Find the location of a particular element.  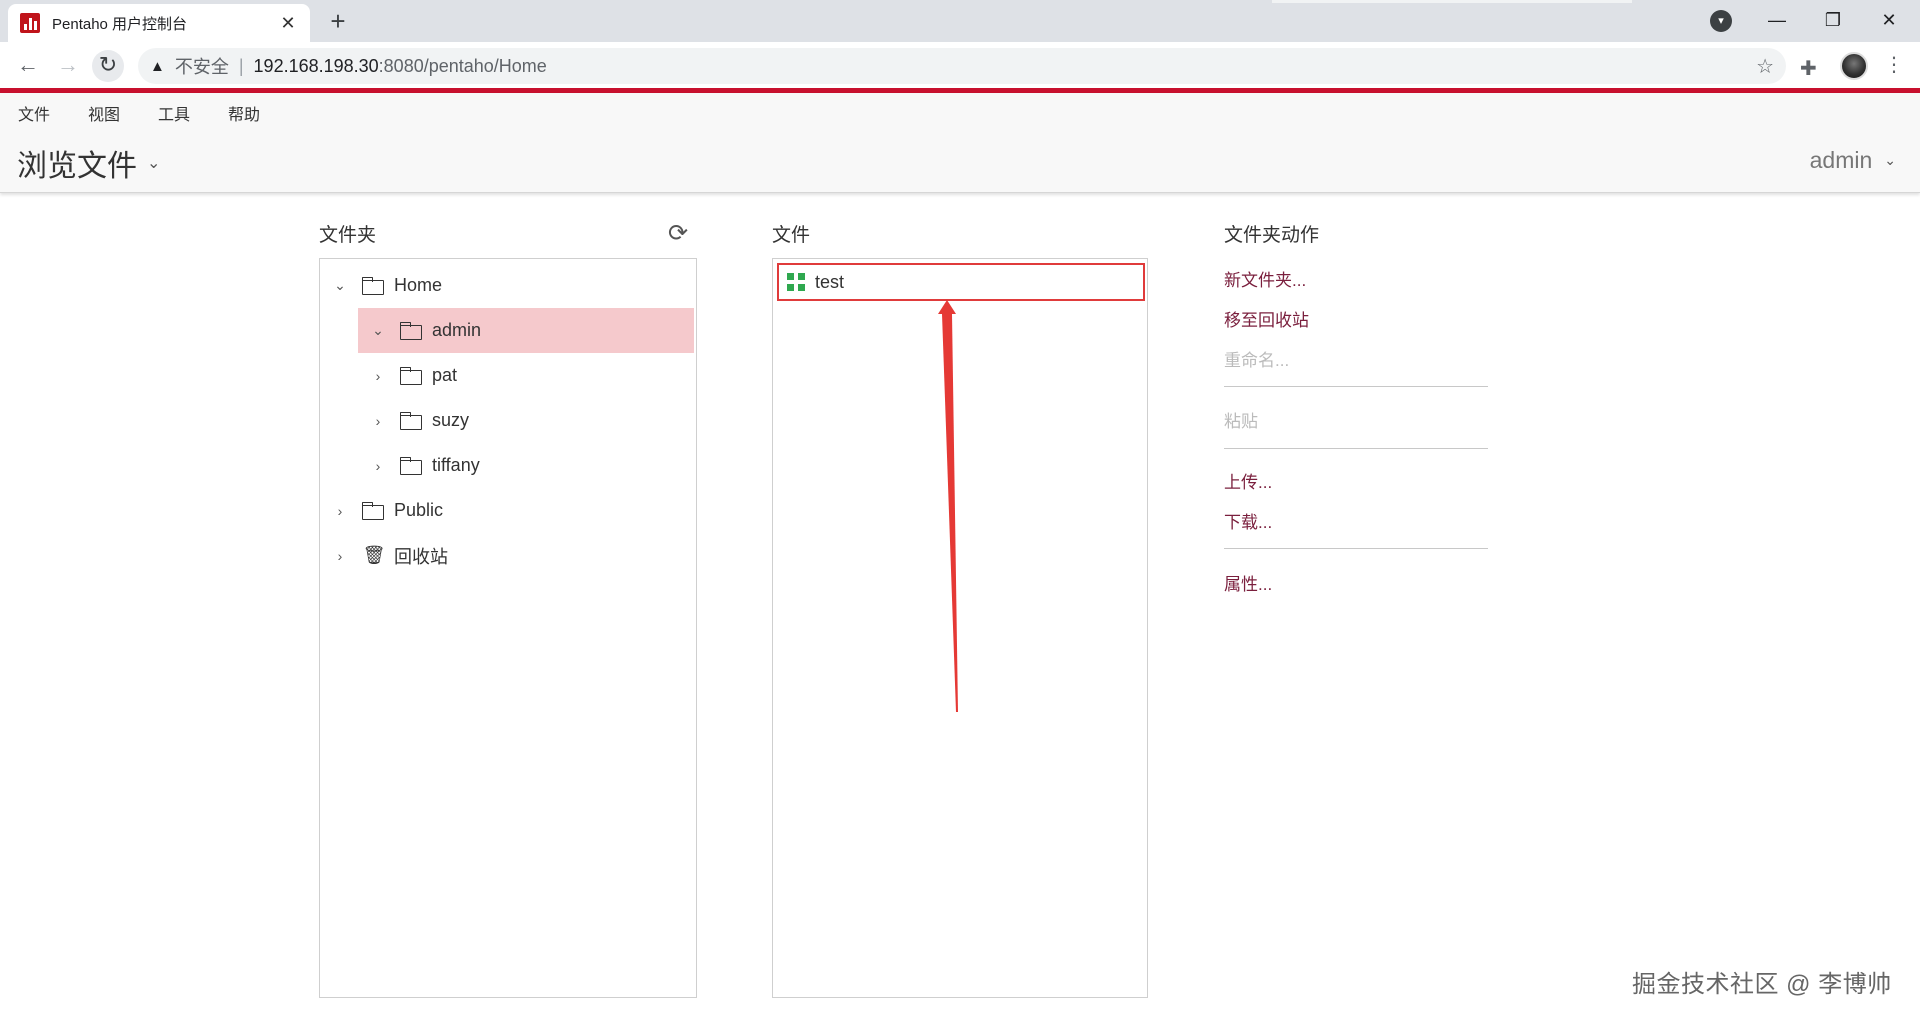

tree-node-label: tiffany is located at coordinates (456, 465).